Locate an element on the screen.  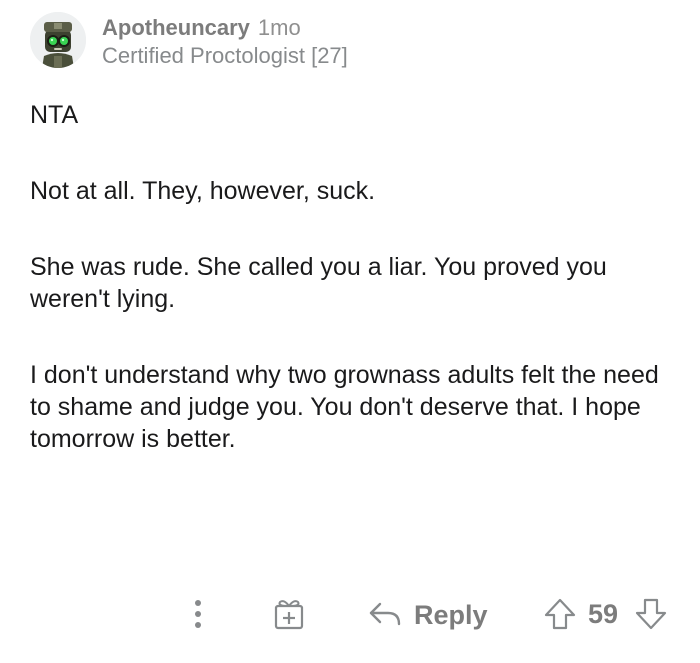
user-flair: Certified Proctologist [27] is located at coordinates (225, 55).